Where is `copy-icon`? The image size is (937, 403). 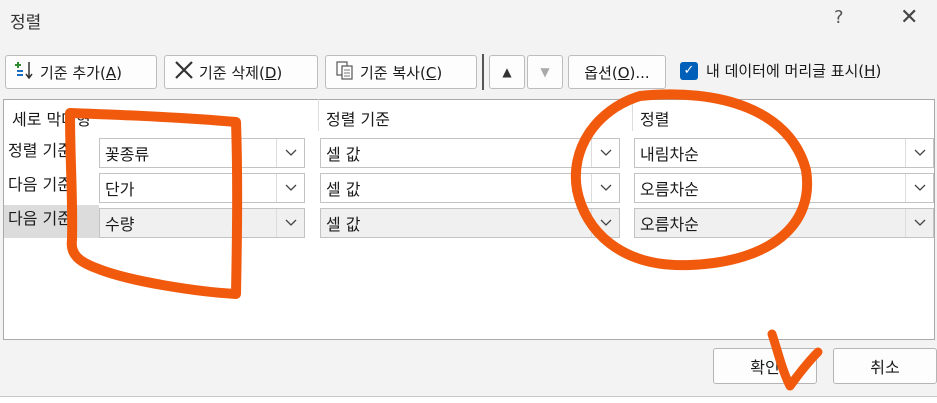
copy-icon is located at coordinates (345, 72).